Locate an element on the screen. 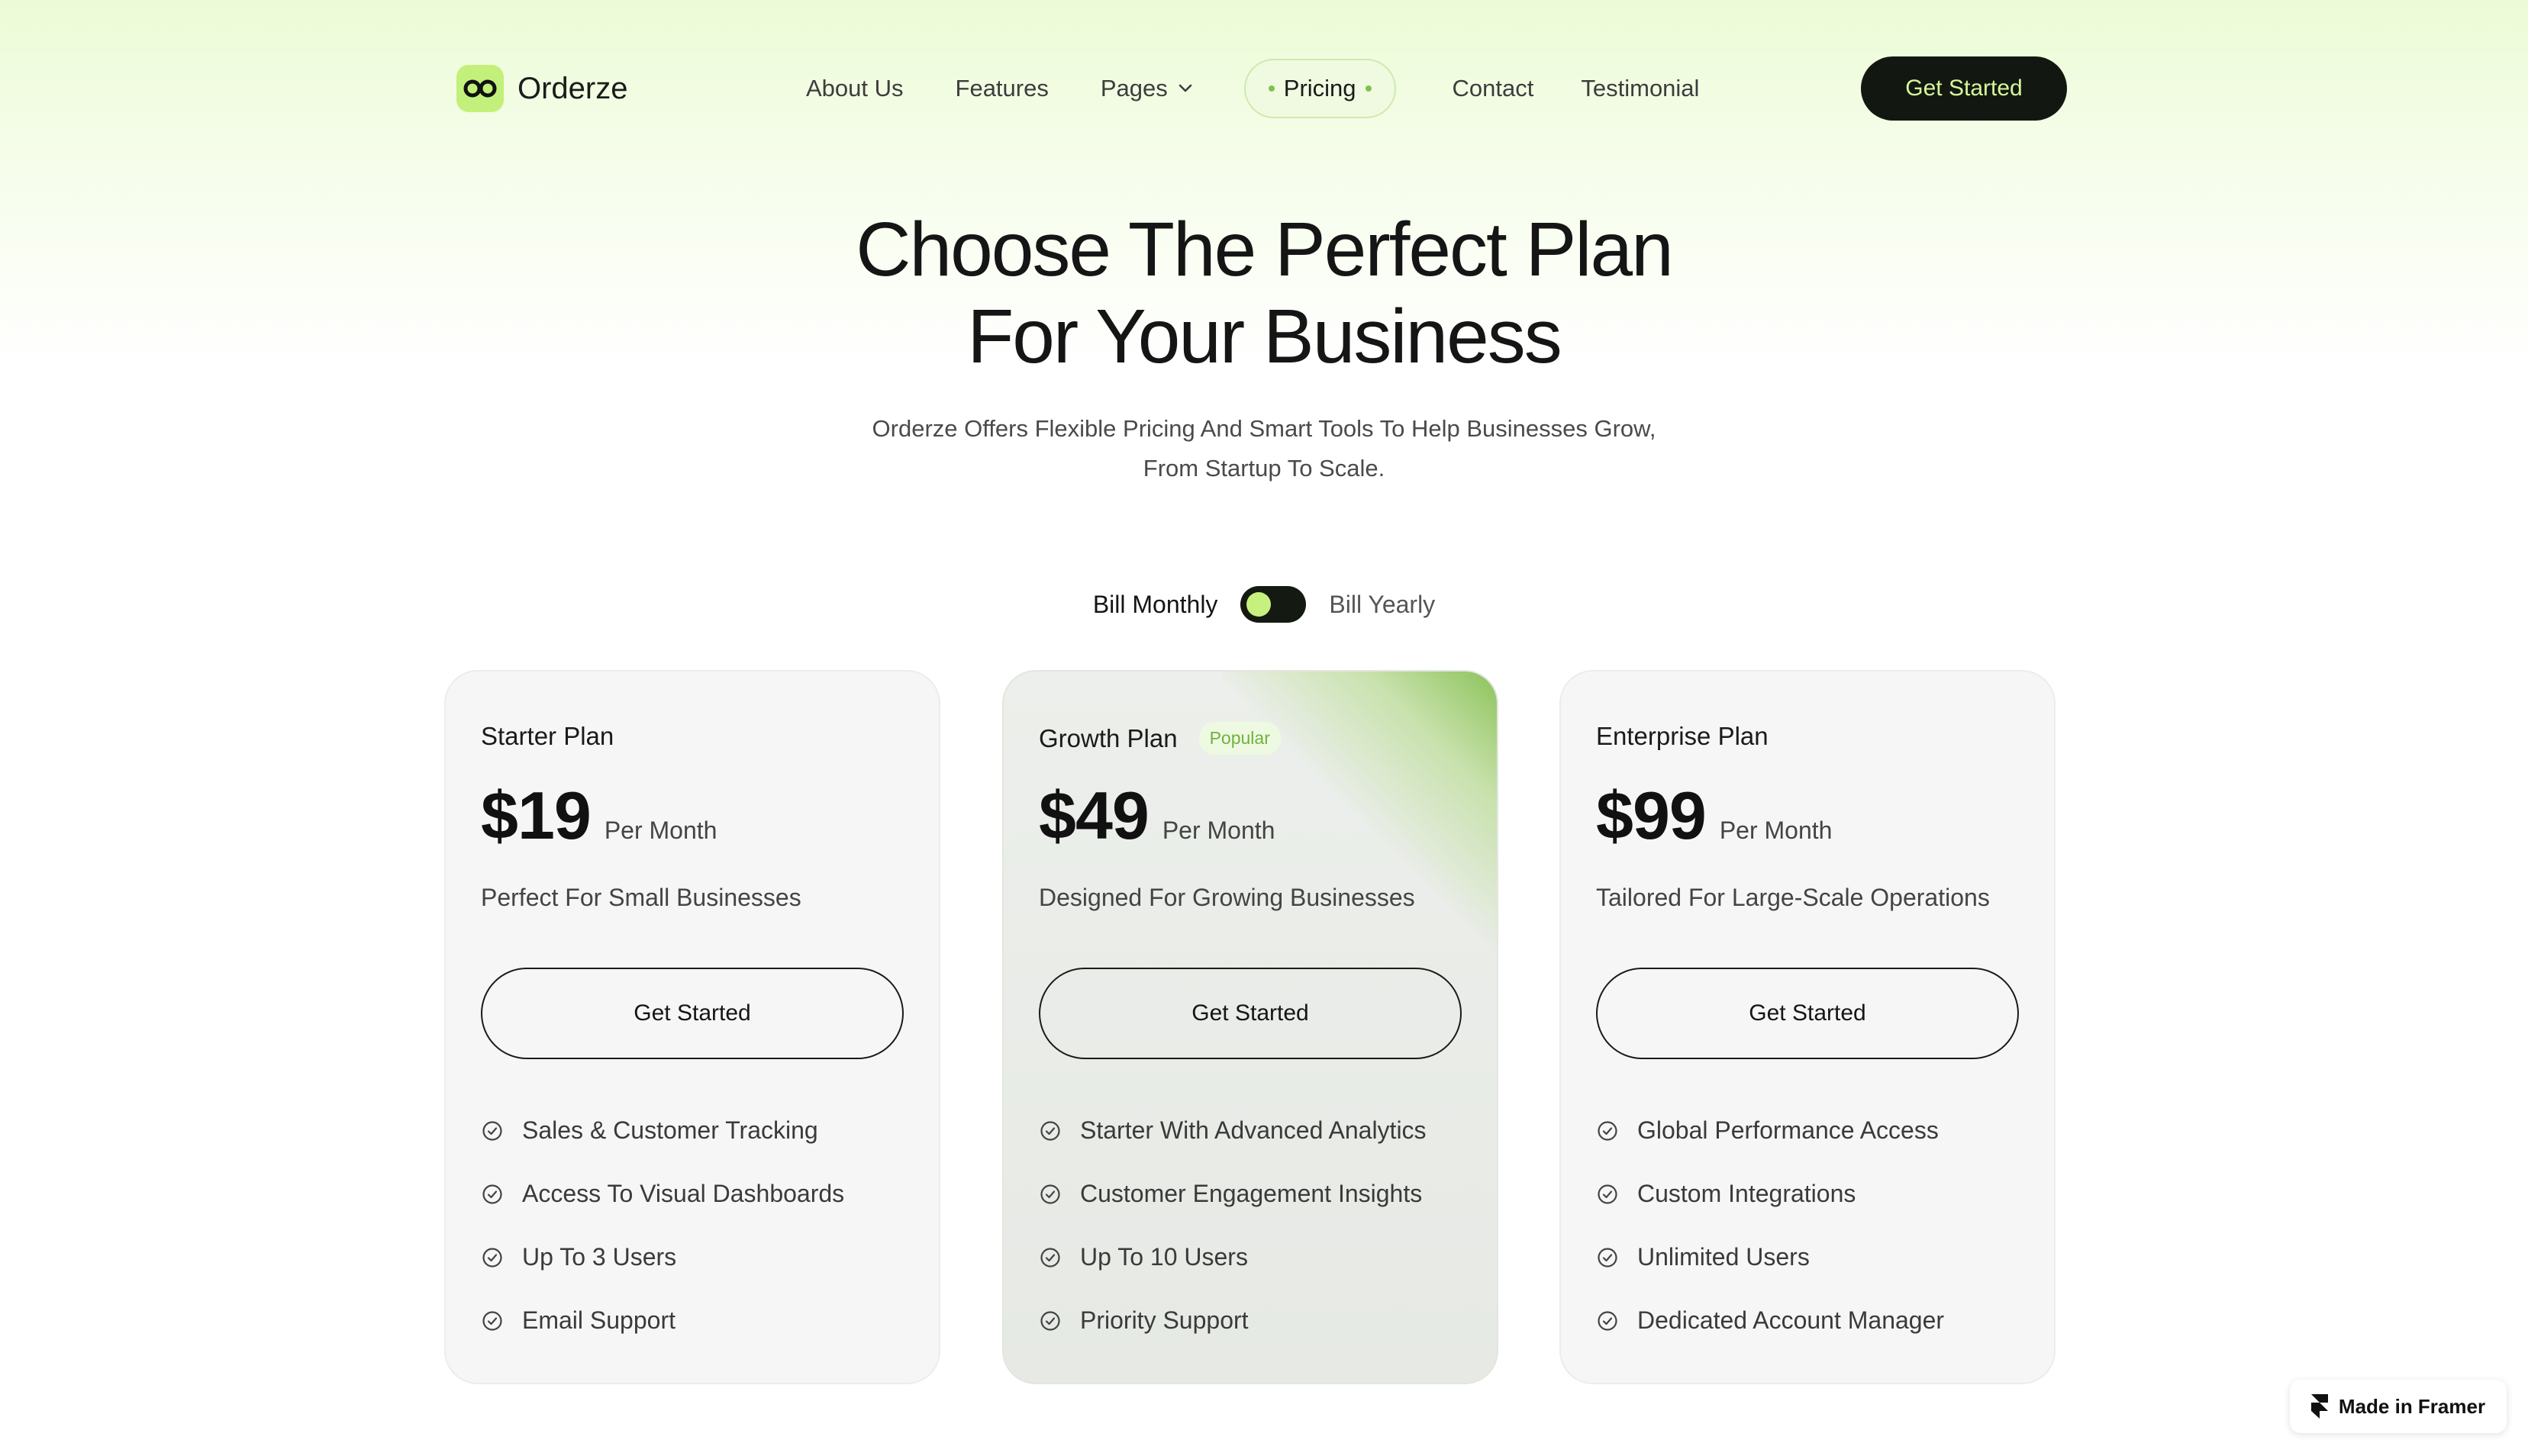  feature-text: Starter With Advanced Analytics is located at coordinates (1253, 1130).